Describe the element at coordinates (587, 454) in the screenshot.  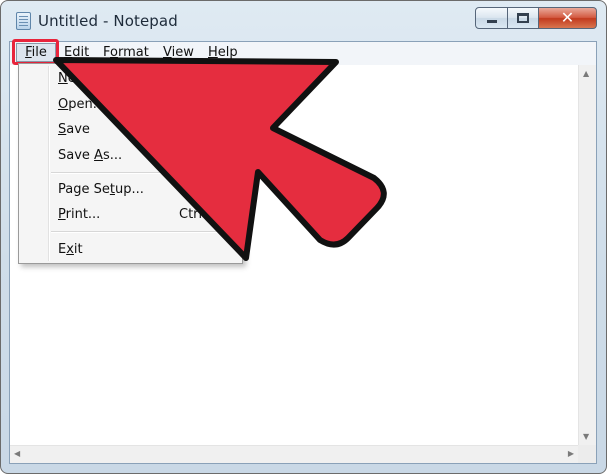
I see `resize-grip` at that location.